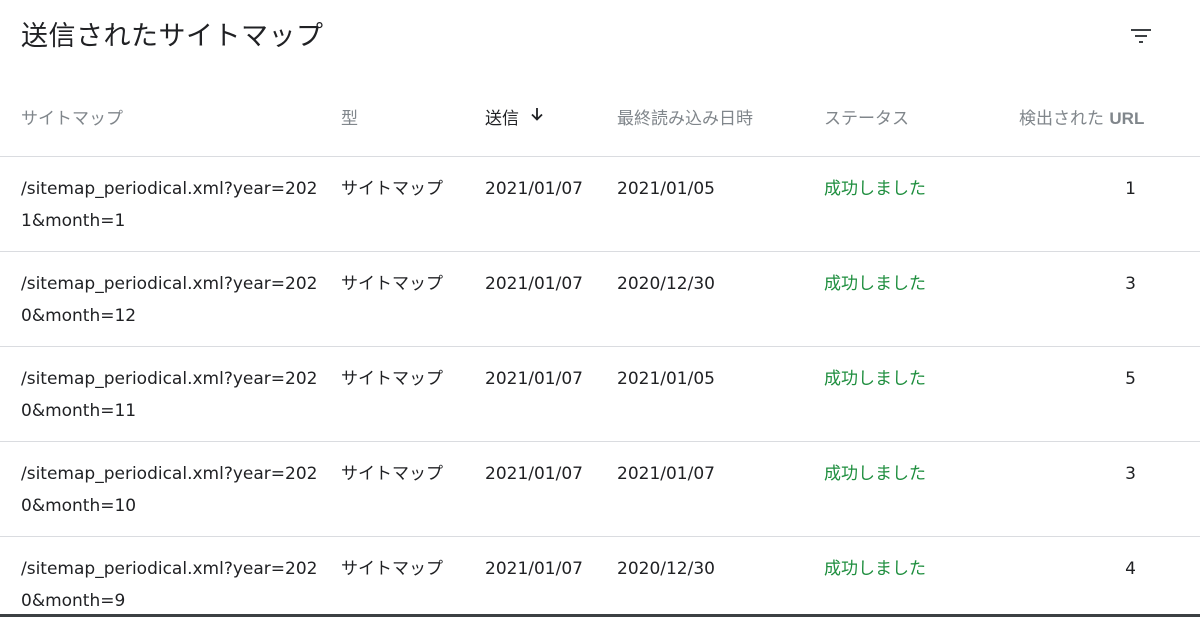  What do you see at coordinates (172, 36) in the screenshot?
I see `page-title: 送信されたサイトマップ` at bounding box center [172, 36].